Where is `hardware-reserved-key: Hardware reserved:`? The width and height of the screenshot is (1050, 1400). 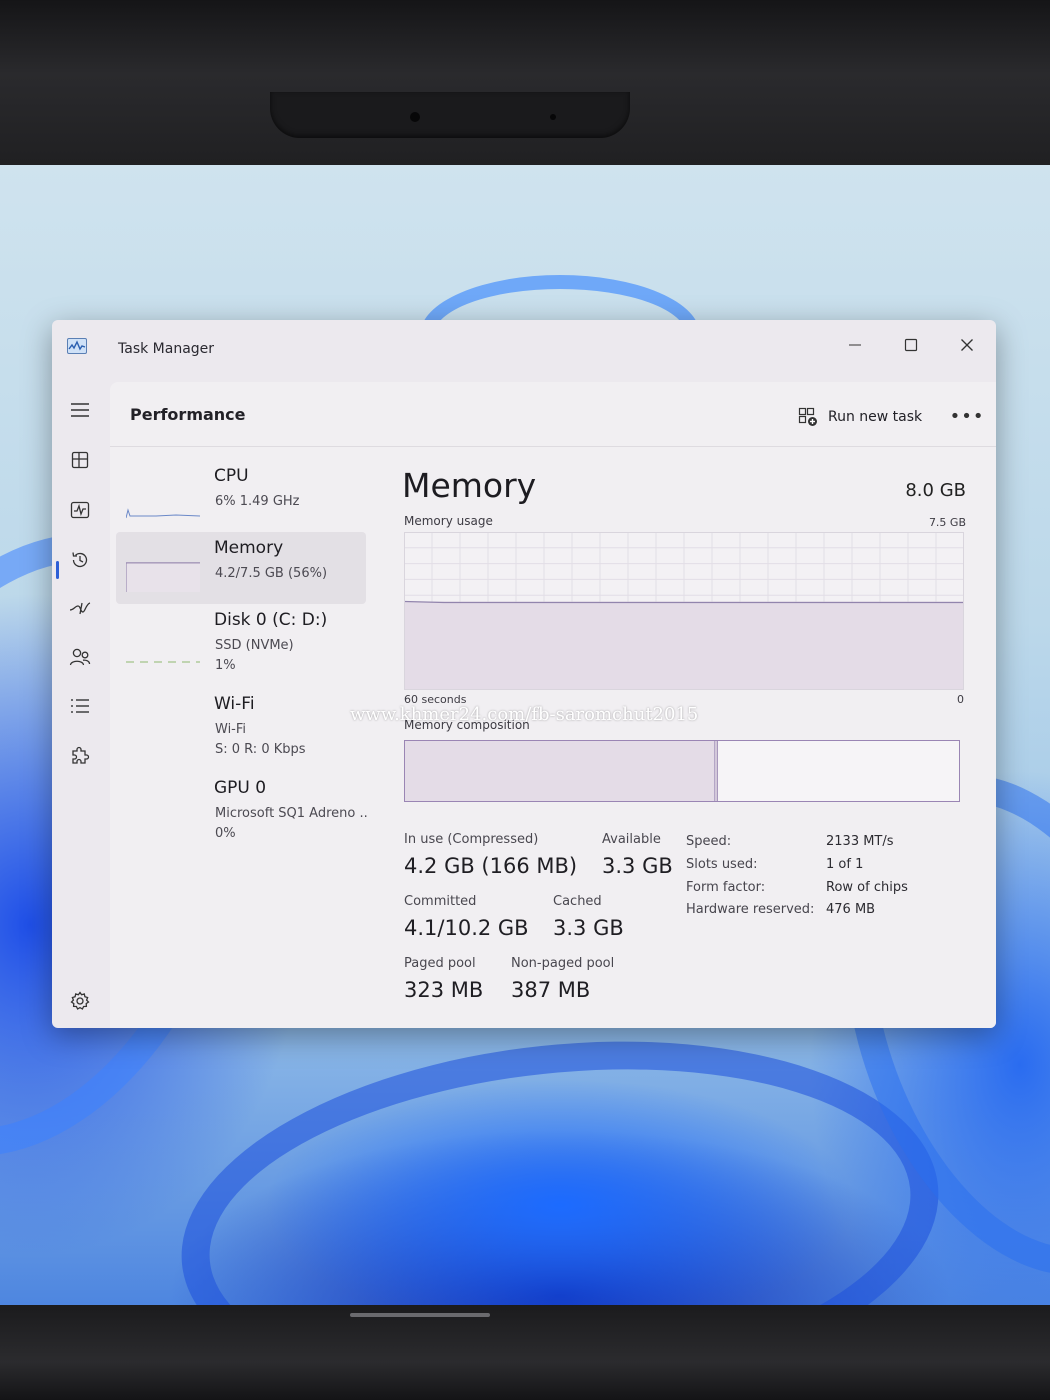
hardware-reserved-key: Hardware reserved: is located at coordinates (750, 909).